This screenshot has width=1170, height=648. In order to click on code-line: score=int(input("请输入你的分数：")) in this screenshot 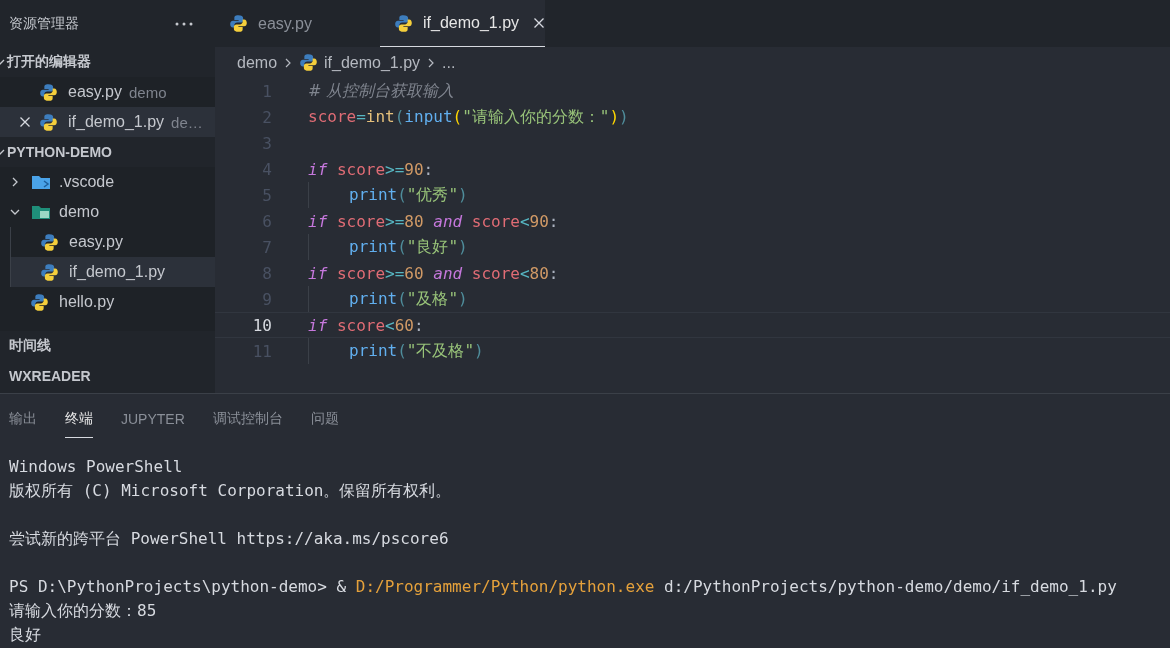, I will do `click(468, 117)`.